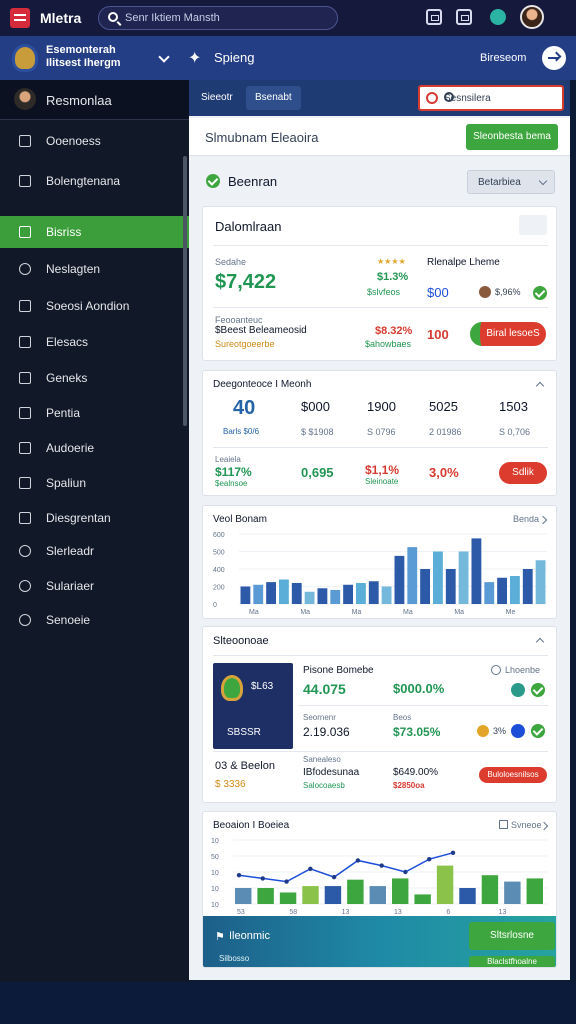 The height and width of the screenshot is (1024, 576). I want to click on y-tick-label: 0, so click(215, 605).